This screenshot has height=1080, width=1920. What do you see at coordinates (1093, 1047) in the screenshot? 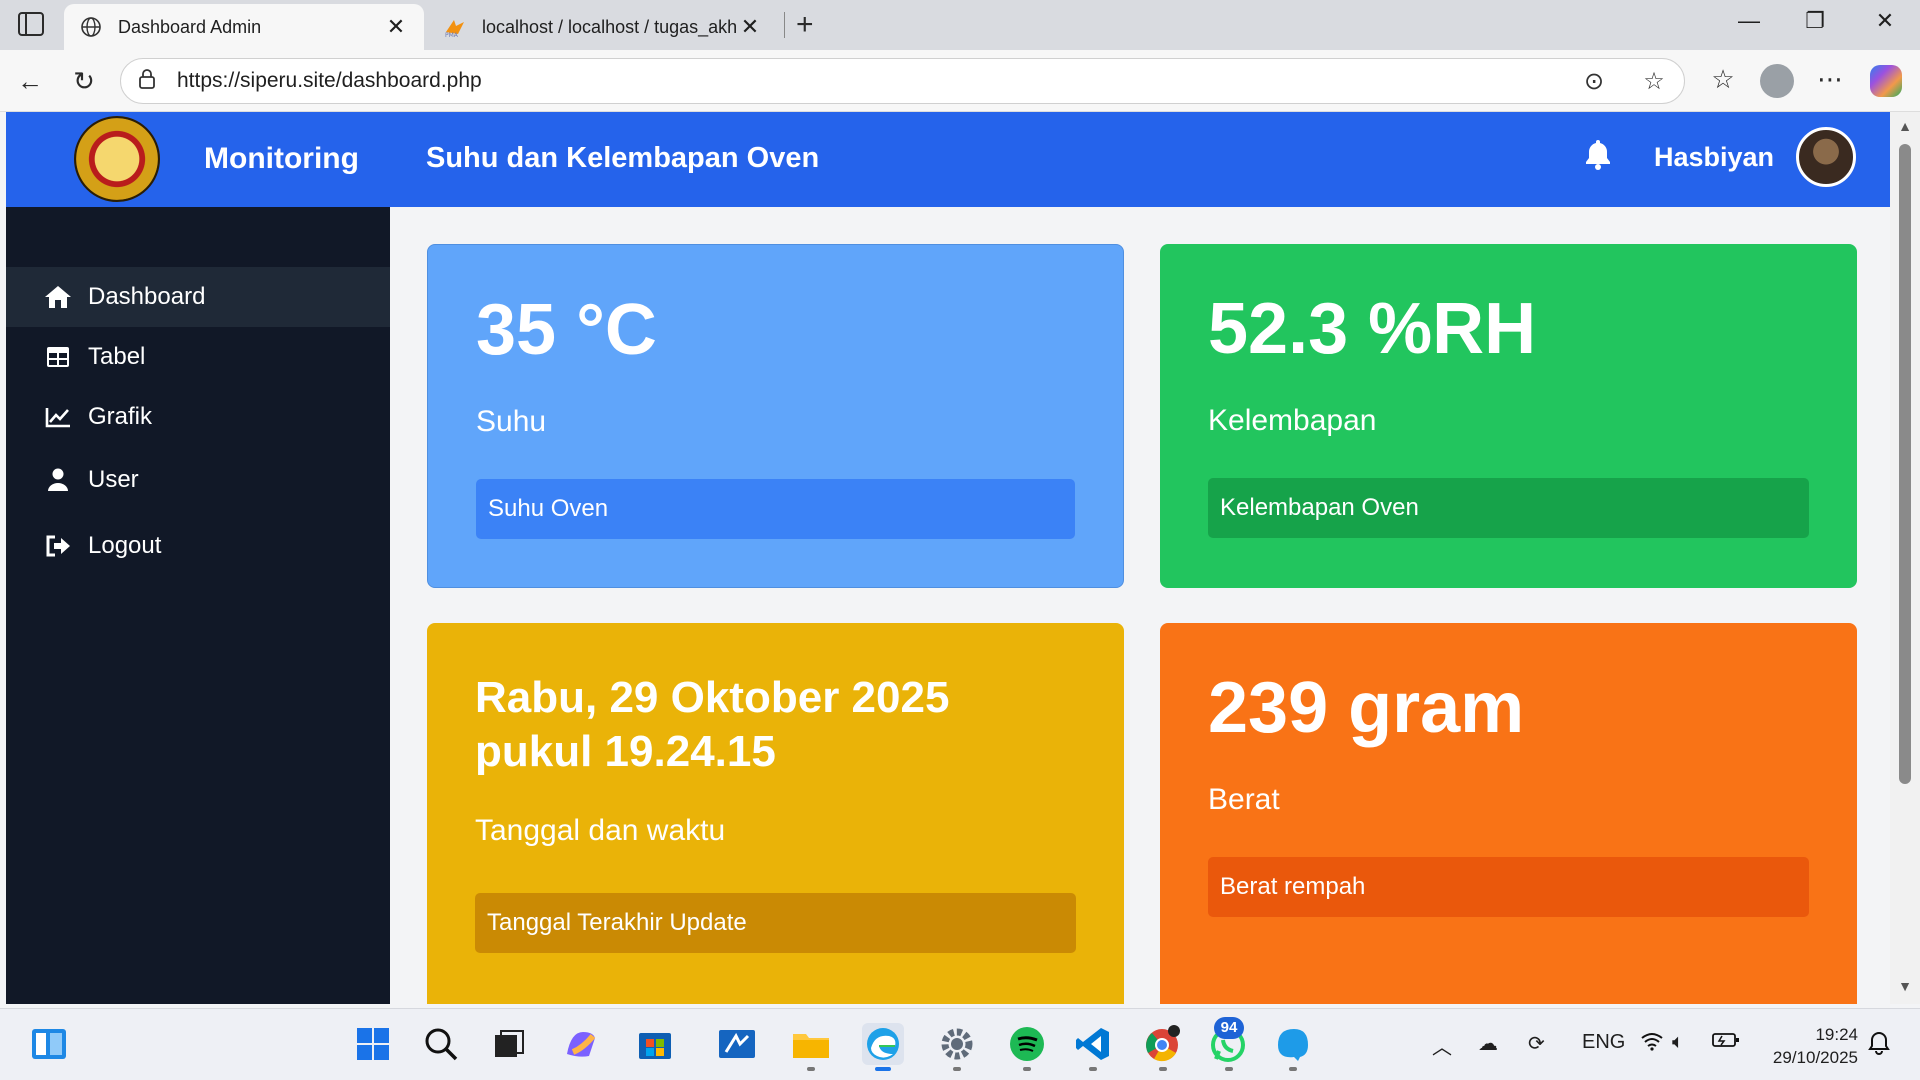
I see `vscode-icon` at bounding box center [1093, 1047].